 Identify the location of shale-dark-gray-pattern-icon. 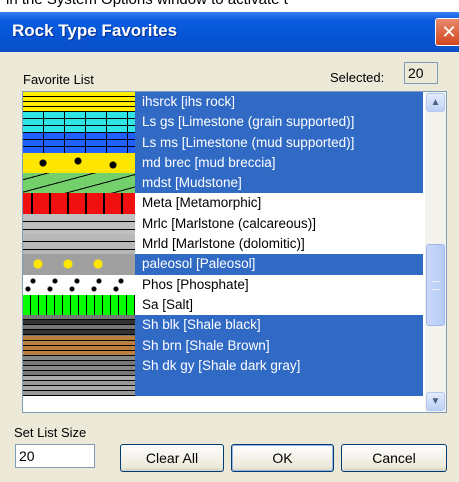
(79, 366).